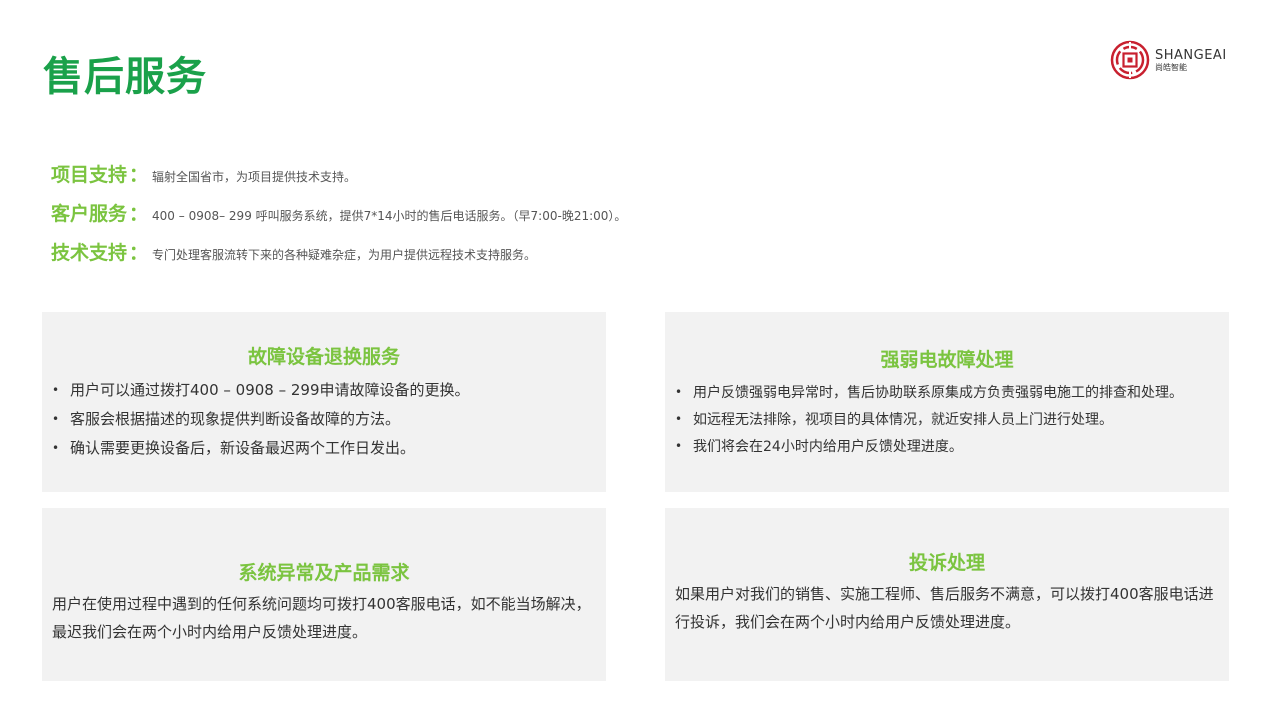 Image resolution: width=1278 pixels, height=720 pixels. I want to click on bullet-text: 如远程无法排除，视项目的具体情况，就近安排人员上门进行处理。, so click(903, 419).